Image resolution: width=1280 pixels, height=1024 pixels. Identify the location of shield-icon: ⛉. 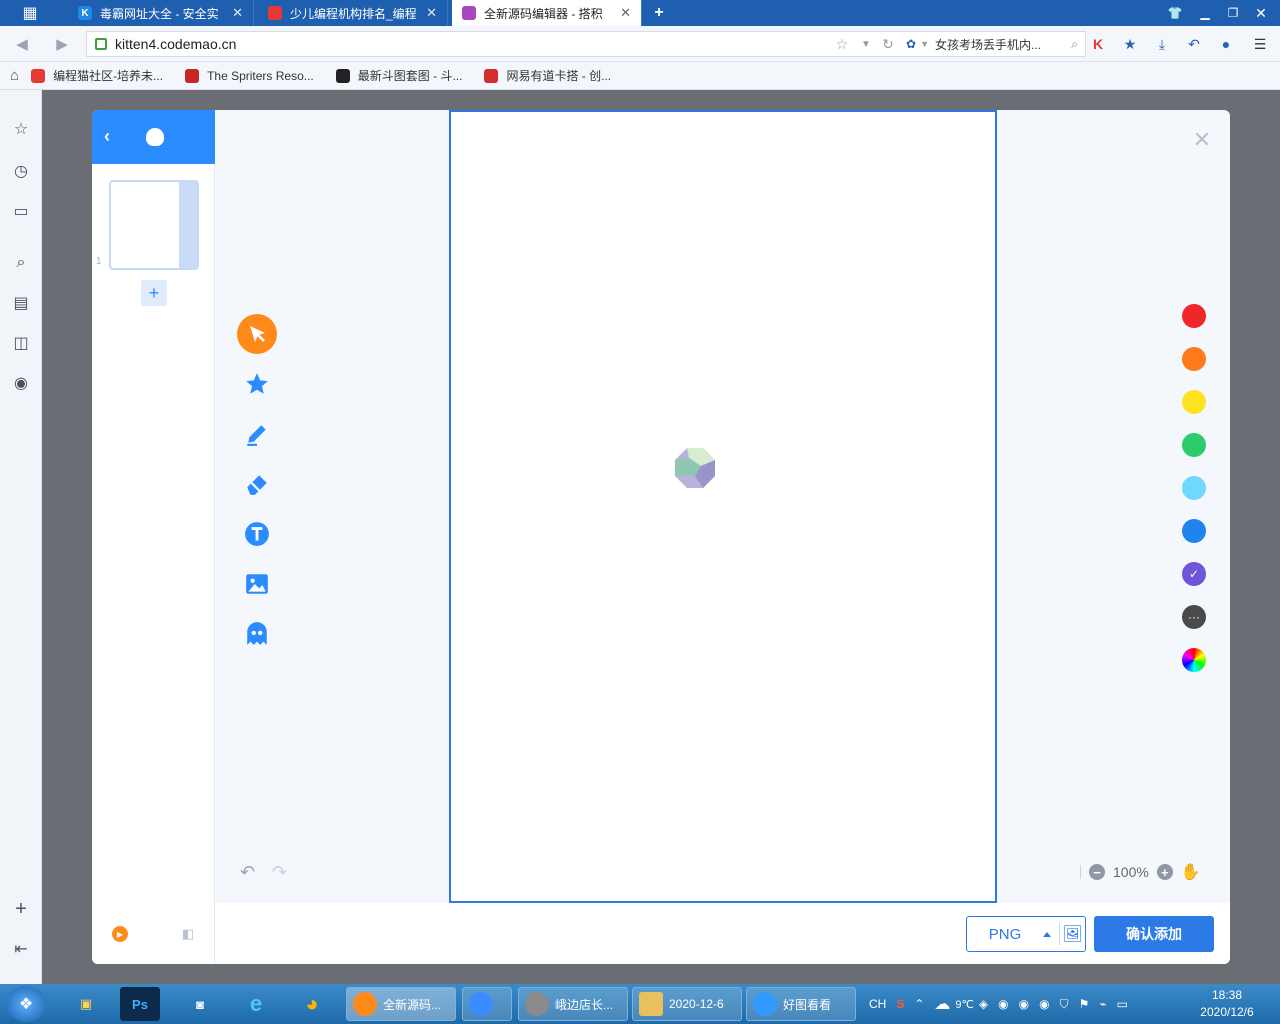
(1064, 1004).